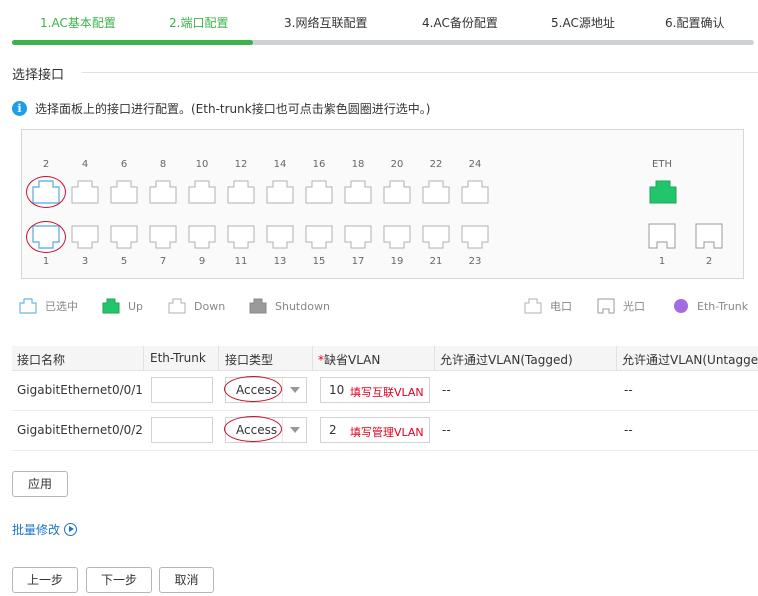 This screenshot has width=758, height=596. Describe the element at coordinates (119, 580) in the screenshot. I see `next-step-button: 下一步` at that location.